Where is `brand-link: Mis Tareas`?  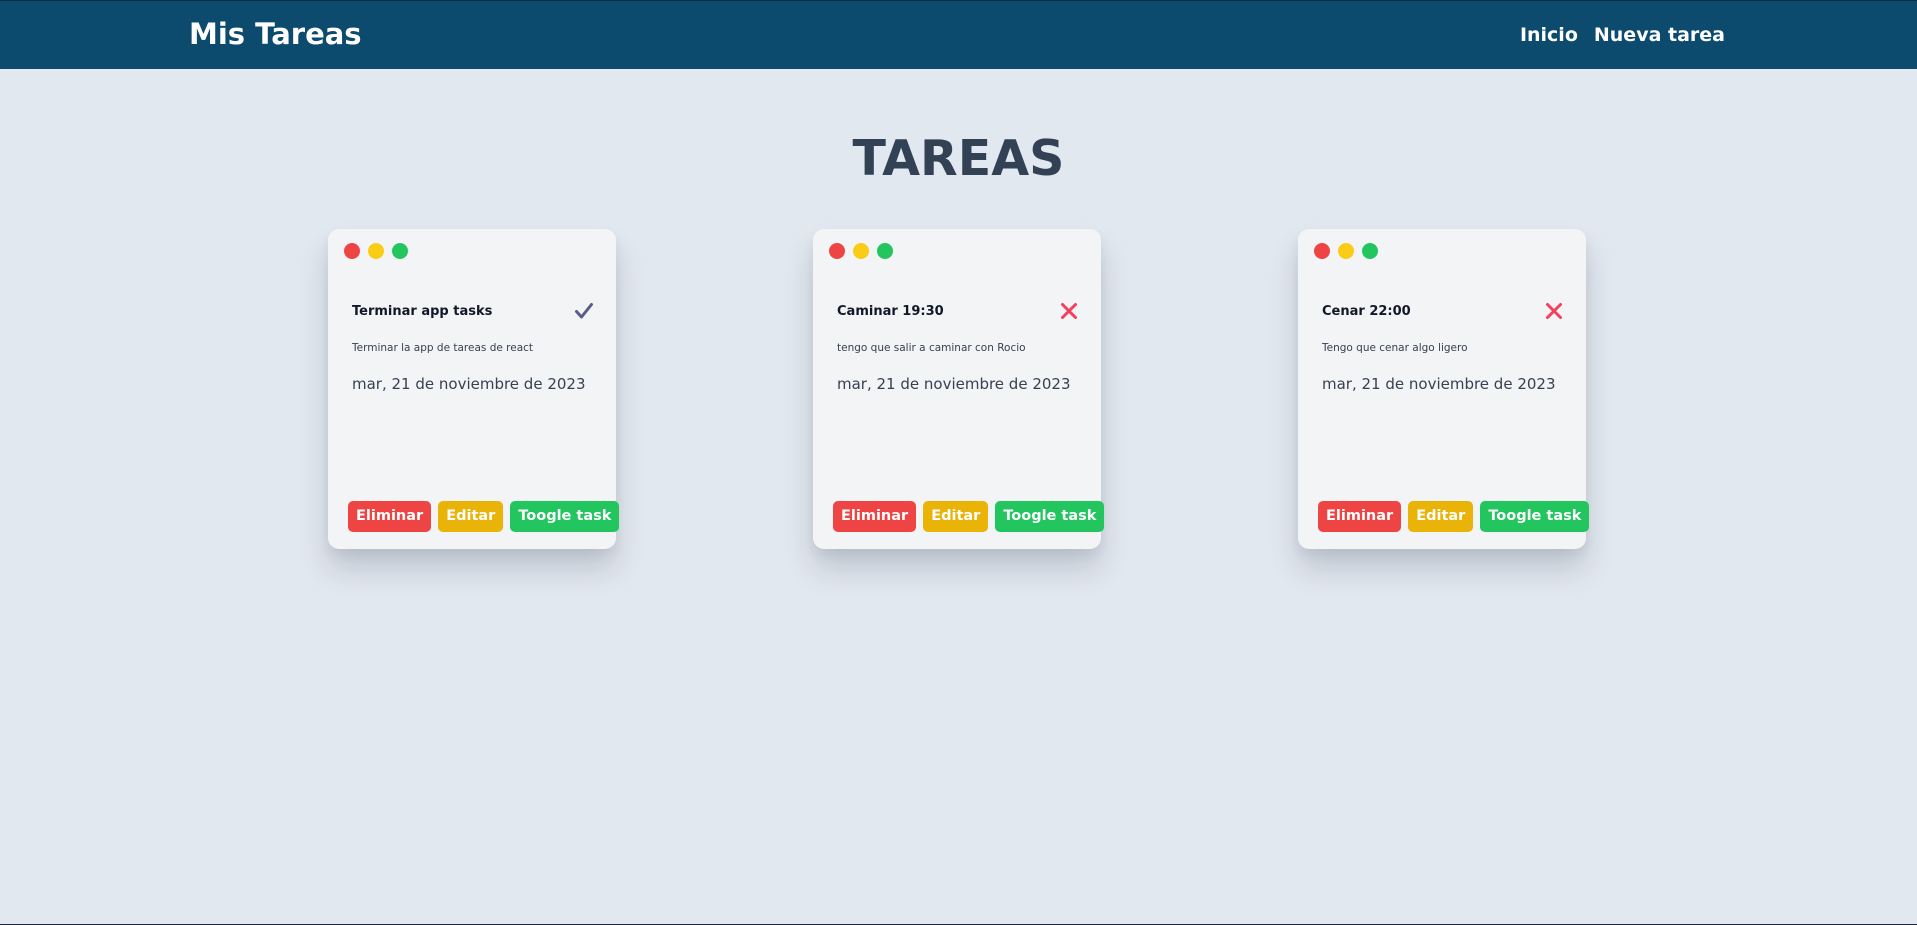 brand-link: Mis Tareas is located at coordinates (275, 34).